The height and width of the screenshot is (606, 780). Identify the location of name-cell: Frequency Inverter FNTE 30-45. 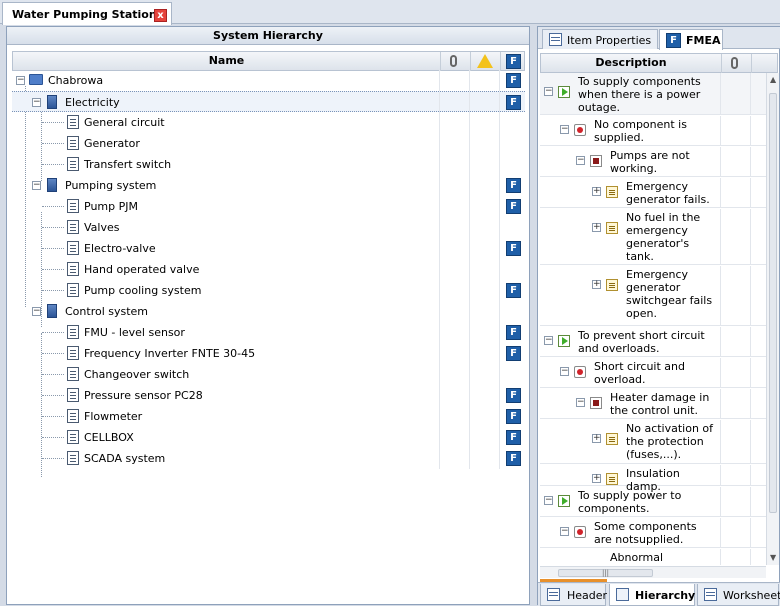
(226, 353).